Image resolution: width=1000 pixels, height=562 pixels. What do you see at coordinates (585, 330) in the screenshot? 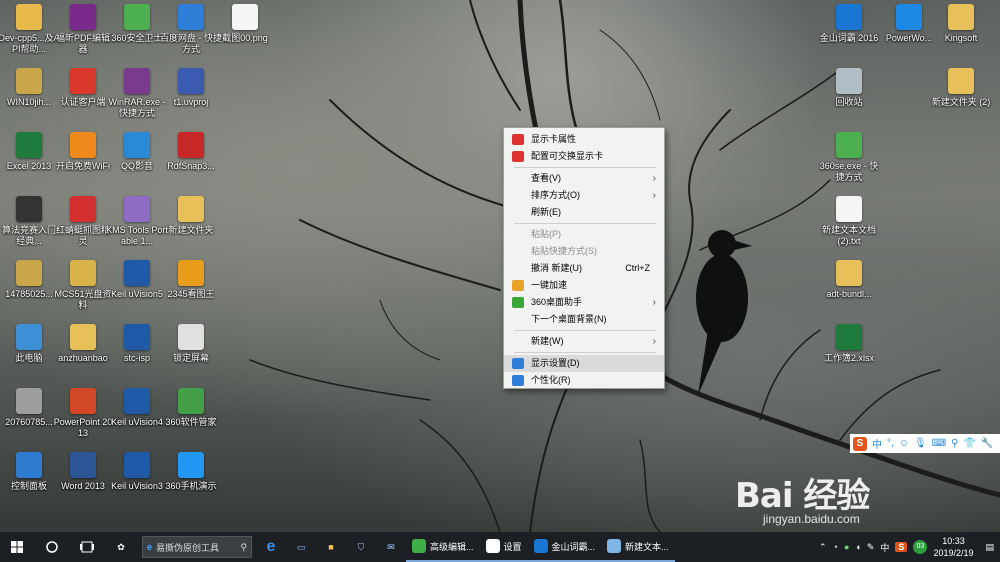
I see `menu-separator` at bounding box center [585, 330].